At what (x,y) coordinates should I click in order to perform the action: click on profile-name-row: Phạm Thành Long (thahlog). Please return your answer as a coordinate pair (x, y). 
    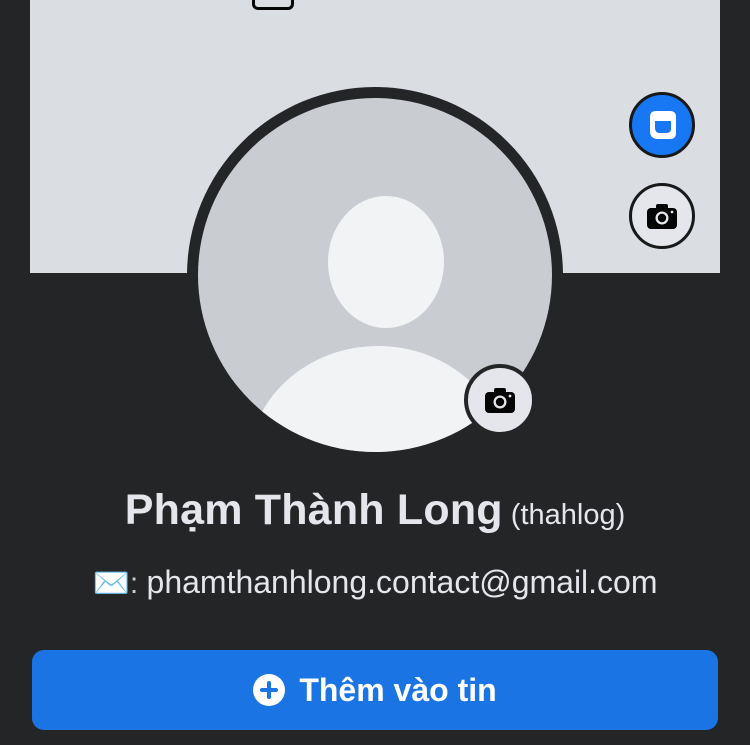
    Looking at the image, I should click on (375, 510).